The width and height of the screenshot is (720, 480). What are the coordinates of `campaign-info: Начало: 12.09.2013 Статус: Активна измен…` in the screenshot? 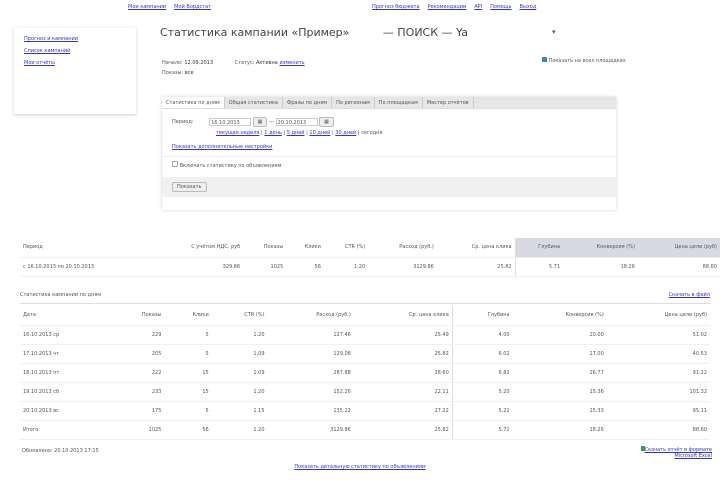 It's located at (233, 68).